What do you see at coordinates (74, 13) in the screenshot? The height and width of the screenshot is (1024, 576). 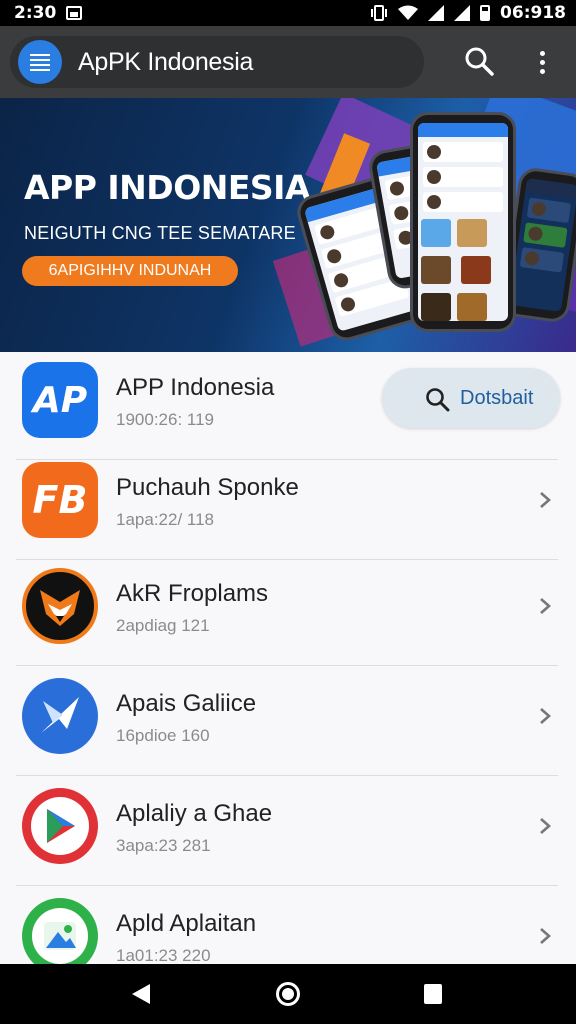 I see `gallery-notification-icon` at bounding box center [74, 13].